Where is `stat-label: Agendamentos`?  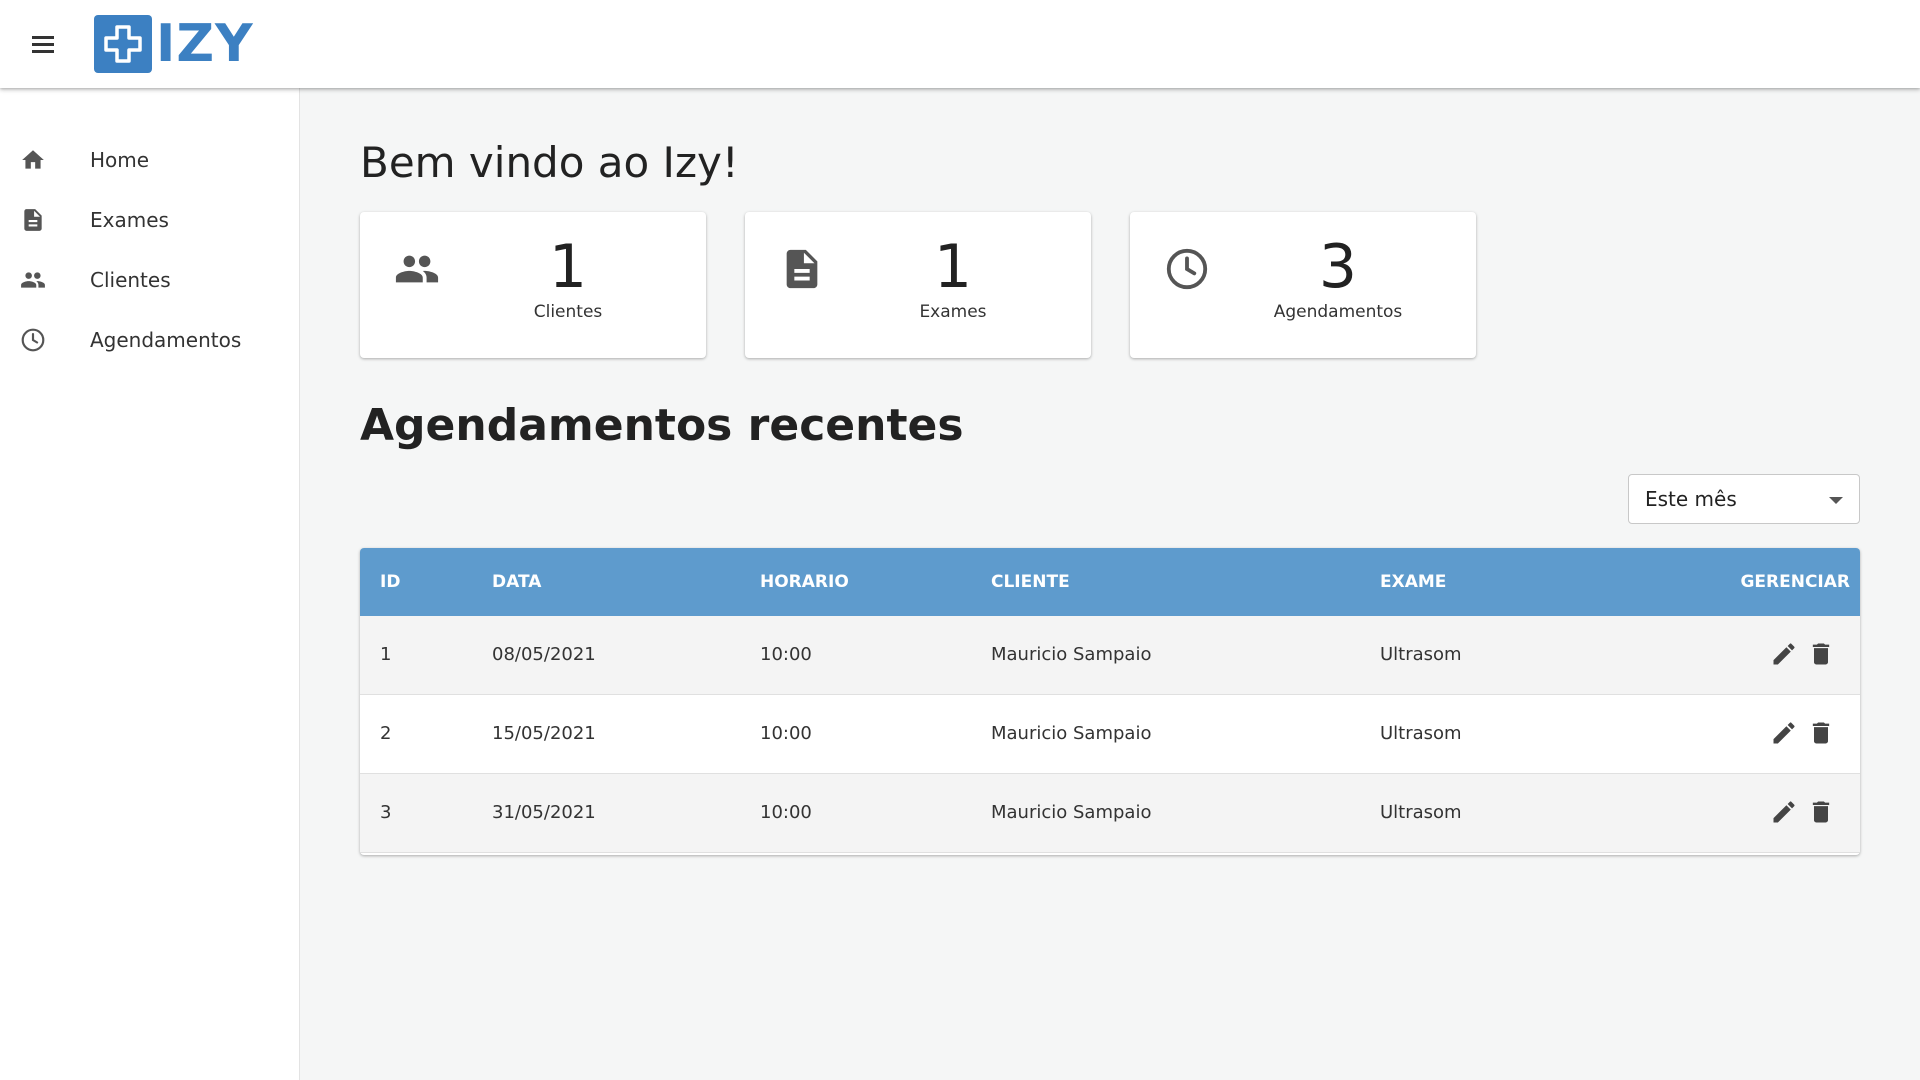
stat-label: Agendamentos is located at coordinates (1338, 312).